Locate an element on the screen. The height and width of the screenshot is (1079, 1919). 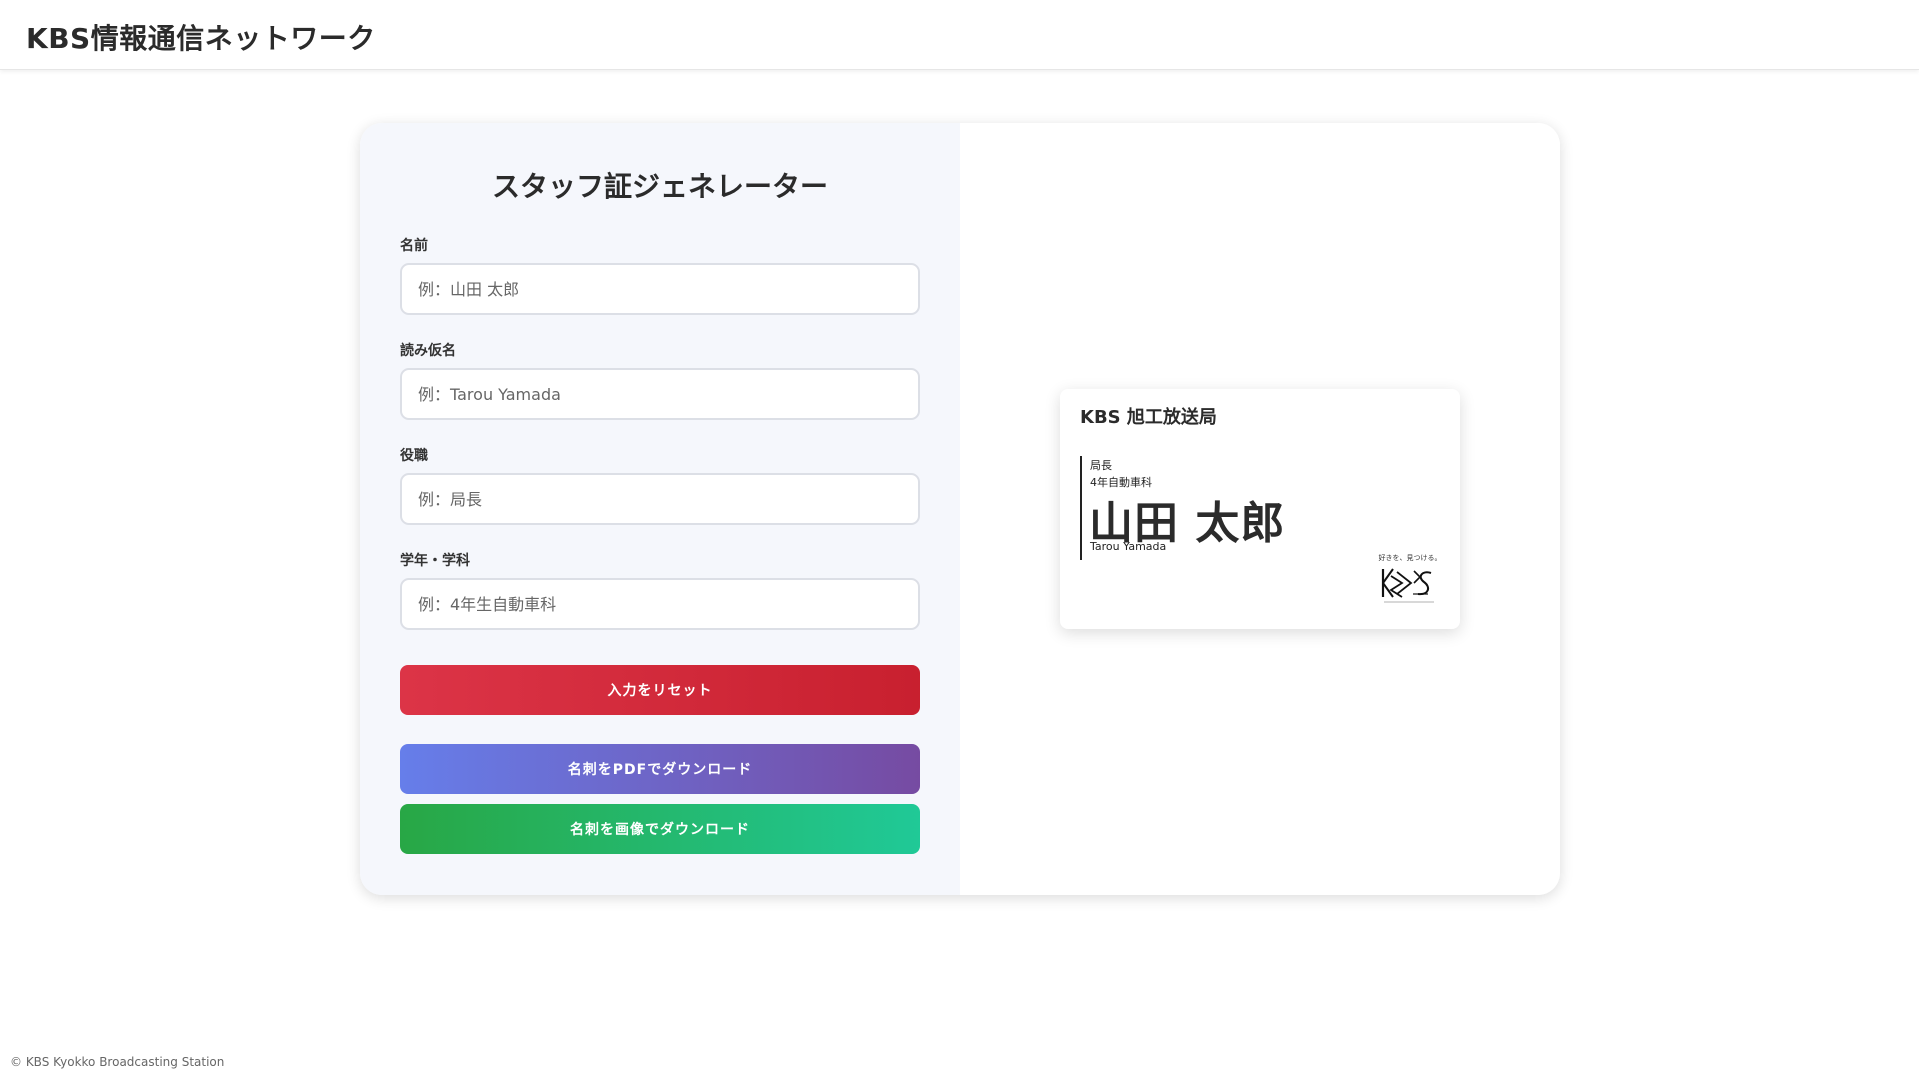
reset-button: 入力をリセット is located at coordinates (660, 690).